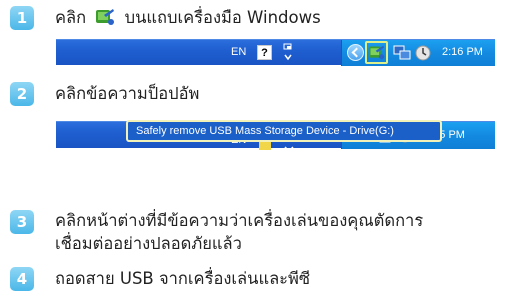  What do you see at coordinates (264, 52) in the screenshot?
I see `help-icon: ?` at bounding box center [264, 52].